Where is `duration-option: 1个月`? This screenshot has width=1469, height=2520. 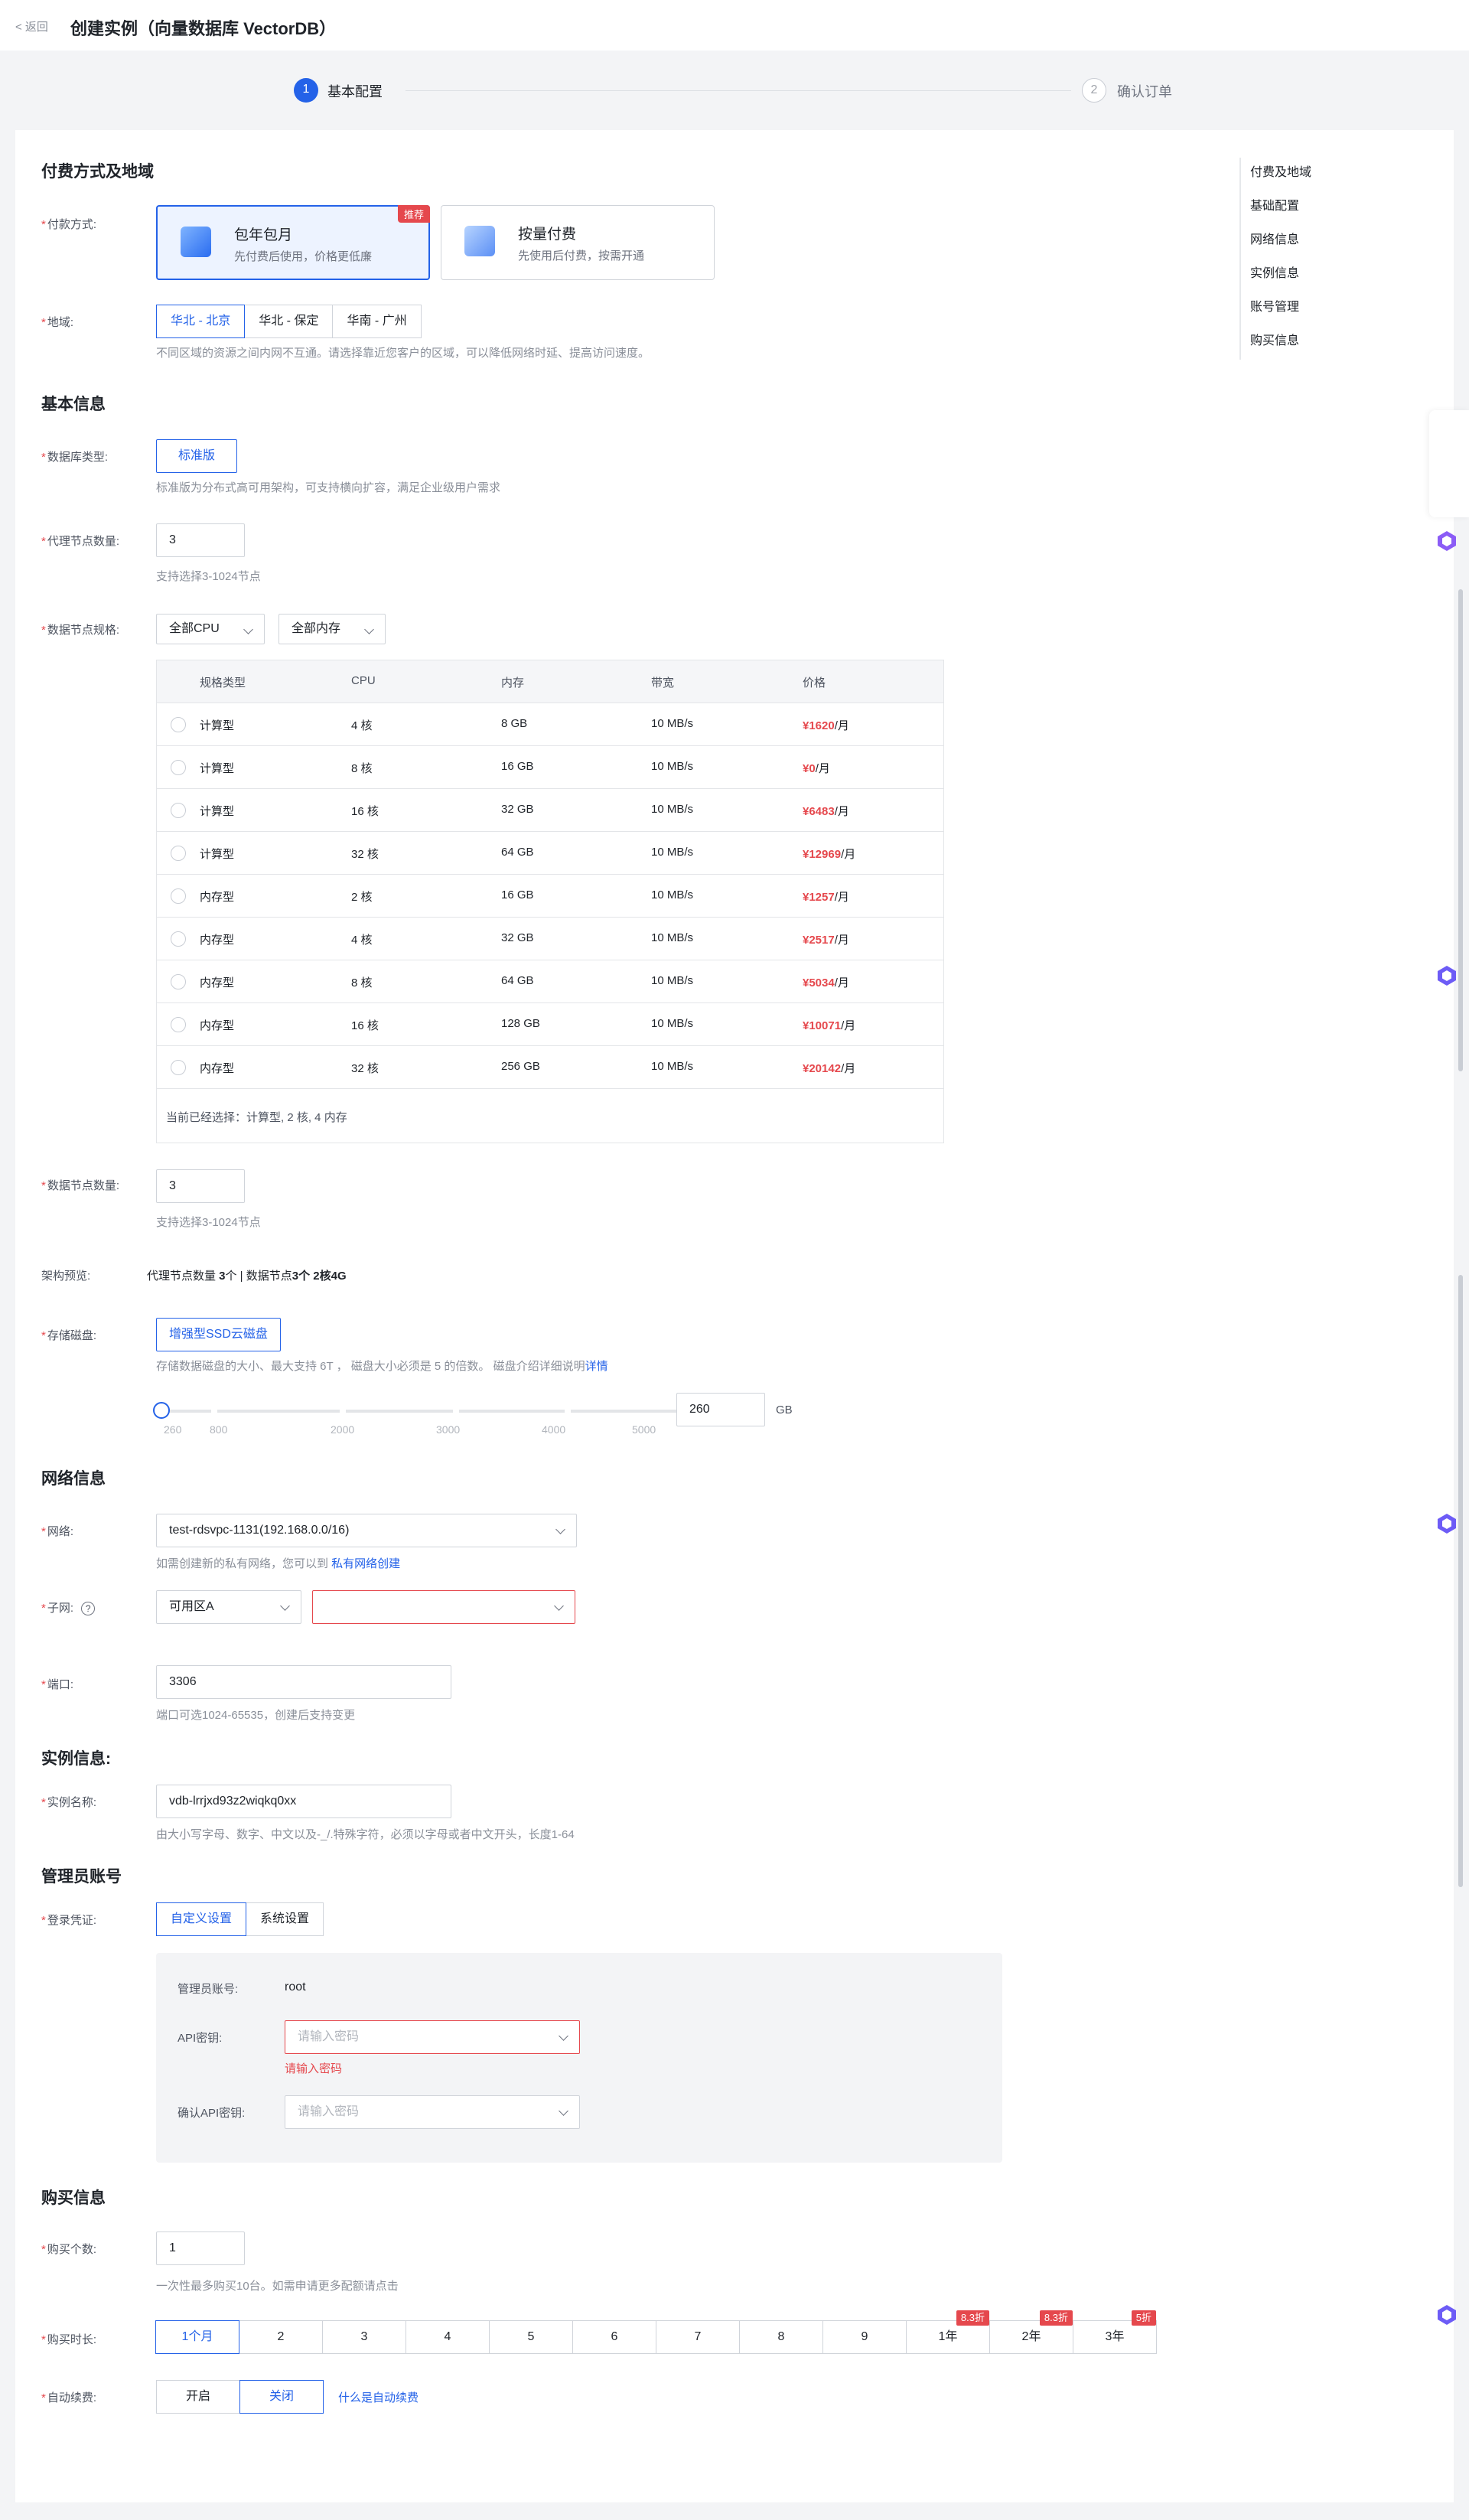 duration-option: 1个月 is located at coordinates (197, 2337).